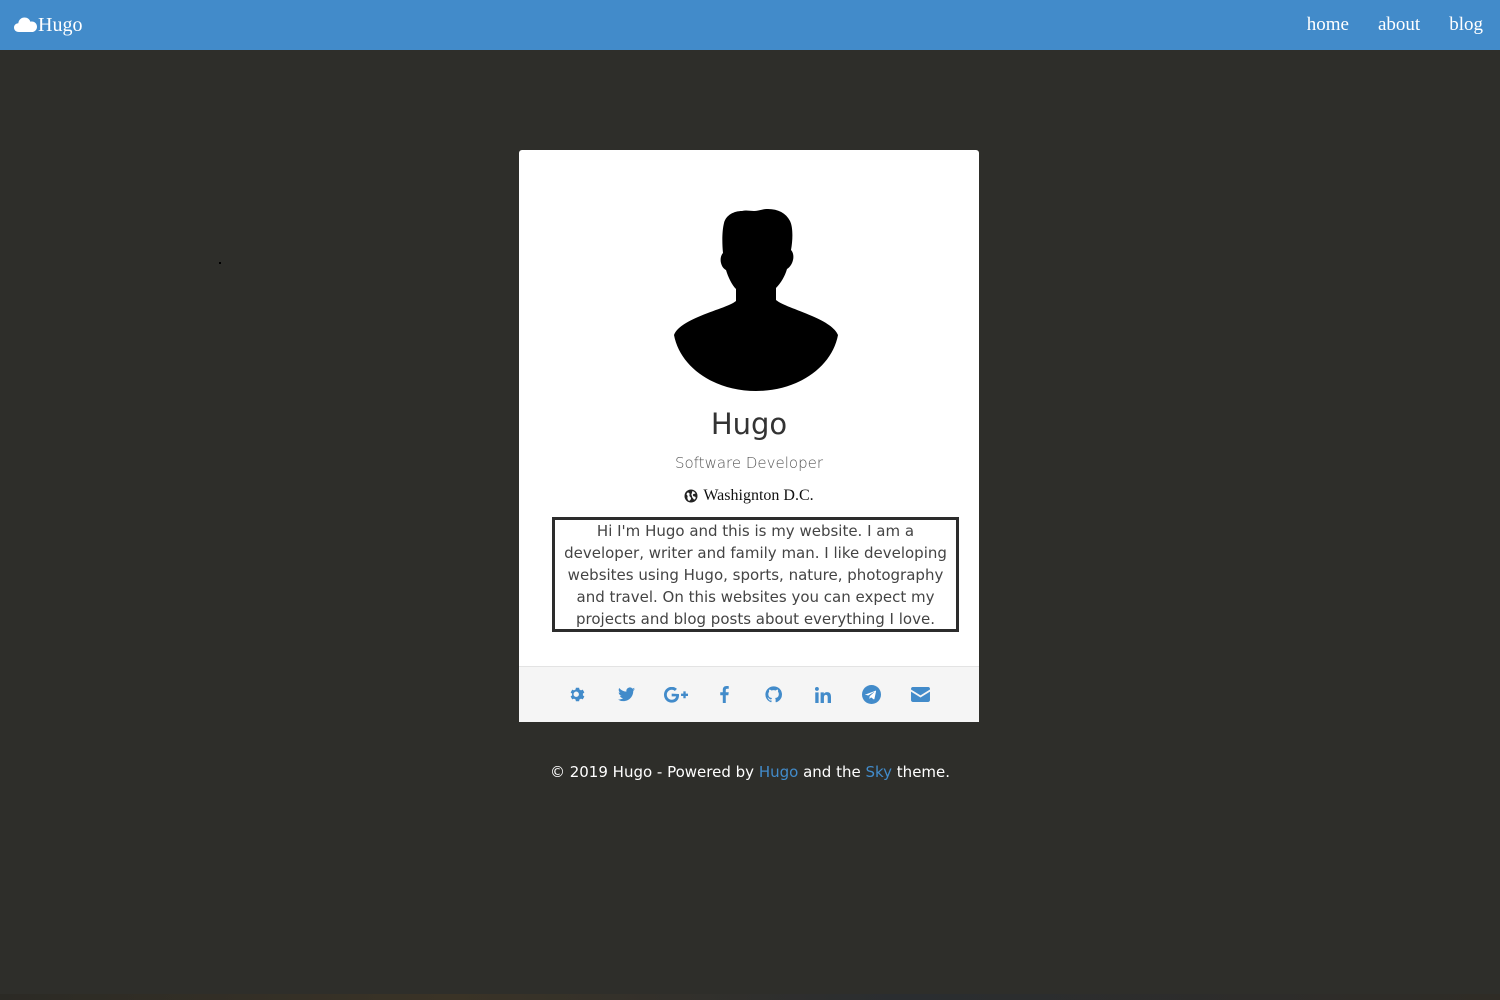 Image resolution: width=1500 pixels, height=1000 pixels. I want to click on profile-name: Hugo, so click(749, 424).